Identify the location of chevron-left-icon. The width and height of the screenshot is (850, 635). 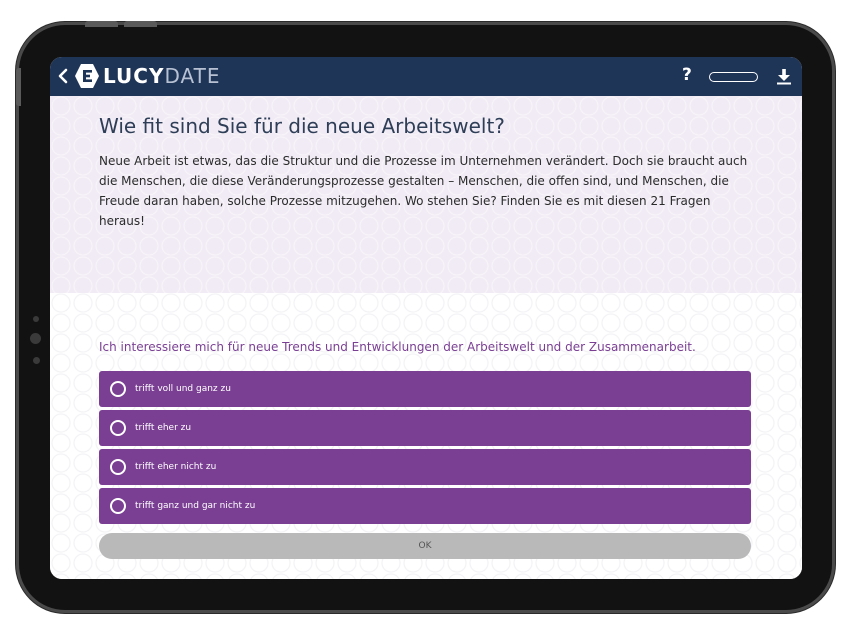
(64, 76).